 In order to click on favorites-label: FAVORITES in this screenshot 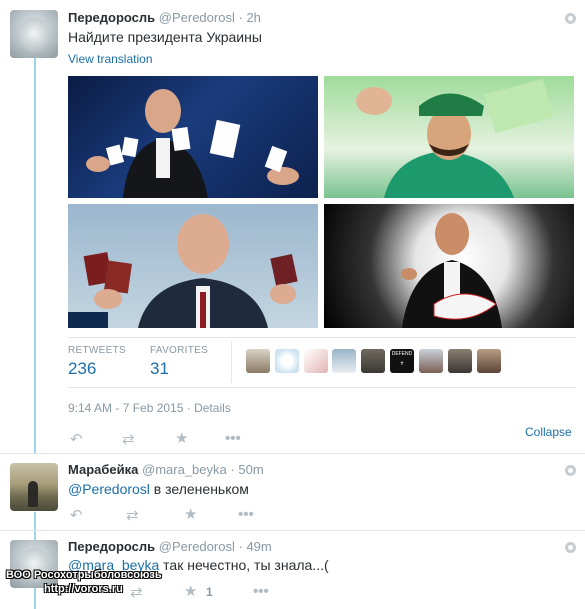, I will do `click(179, 350)`.